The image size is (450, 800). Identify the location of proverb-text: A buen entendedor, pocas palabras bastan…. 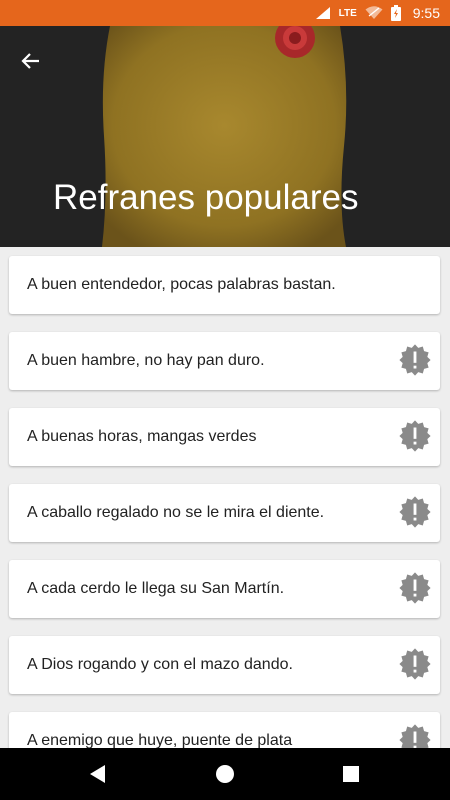
(181, 284).